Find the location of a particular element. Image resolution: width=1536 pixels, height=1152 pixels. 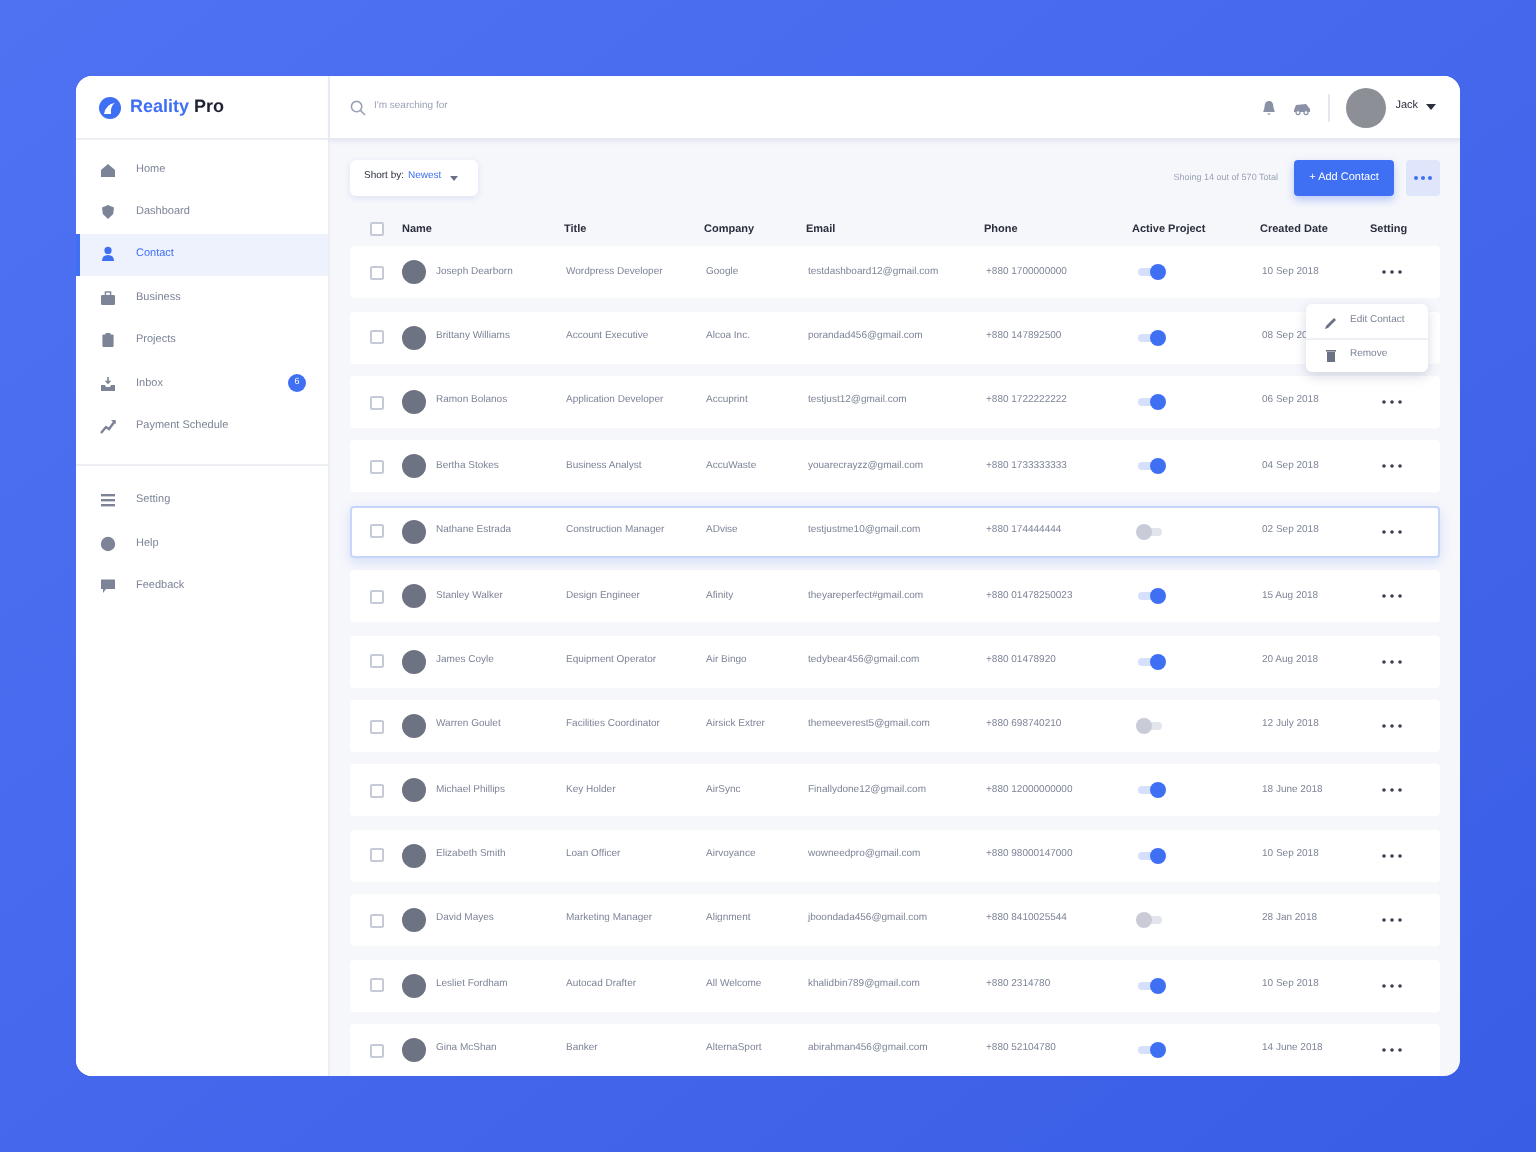

trash-icon is located at coordinates (1331, 355).